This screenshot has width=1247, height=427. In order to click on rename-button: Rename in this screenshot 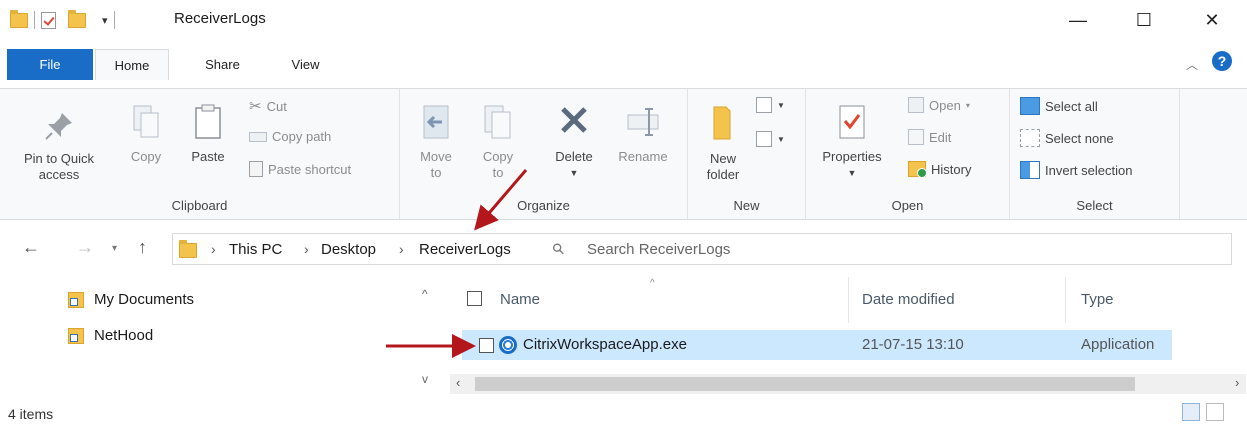, I will do `click(643, 134)`.